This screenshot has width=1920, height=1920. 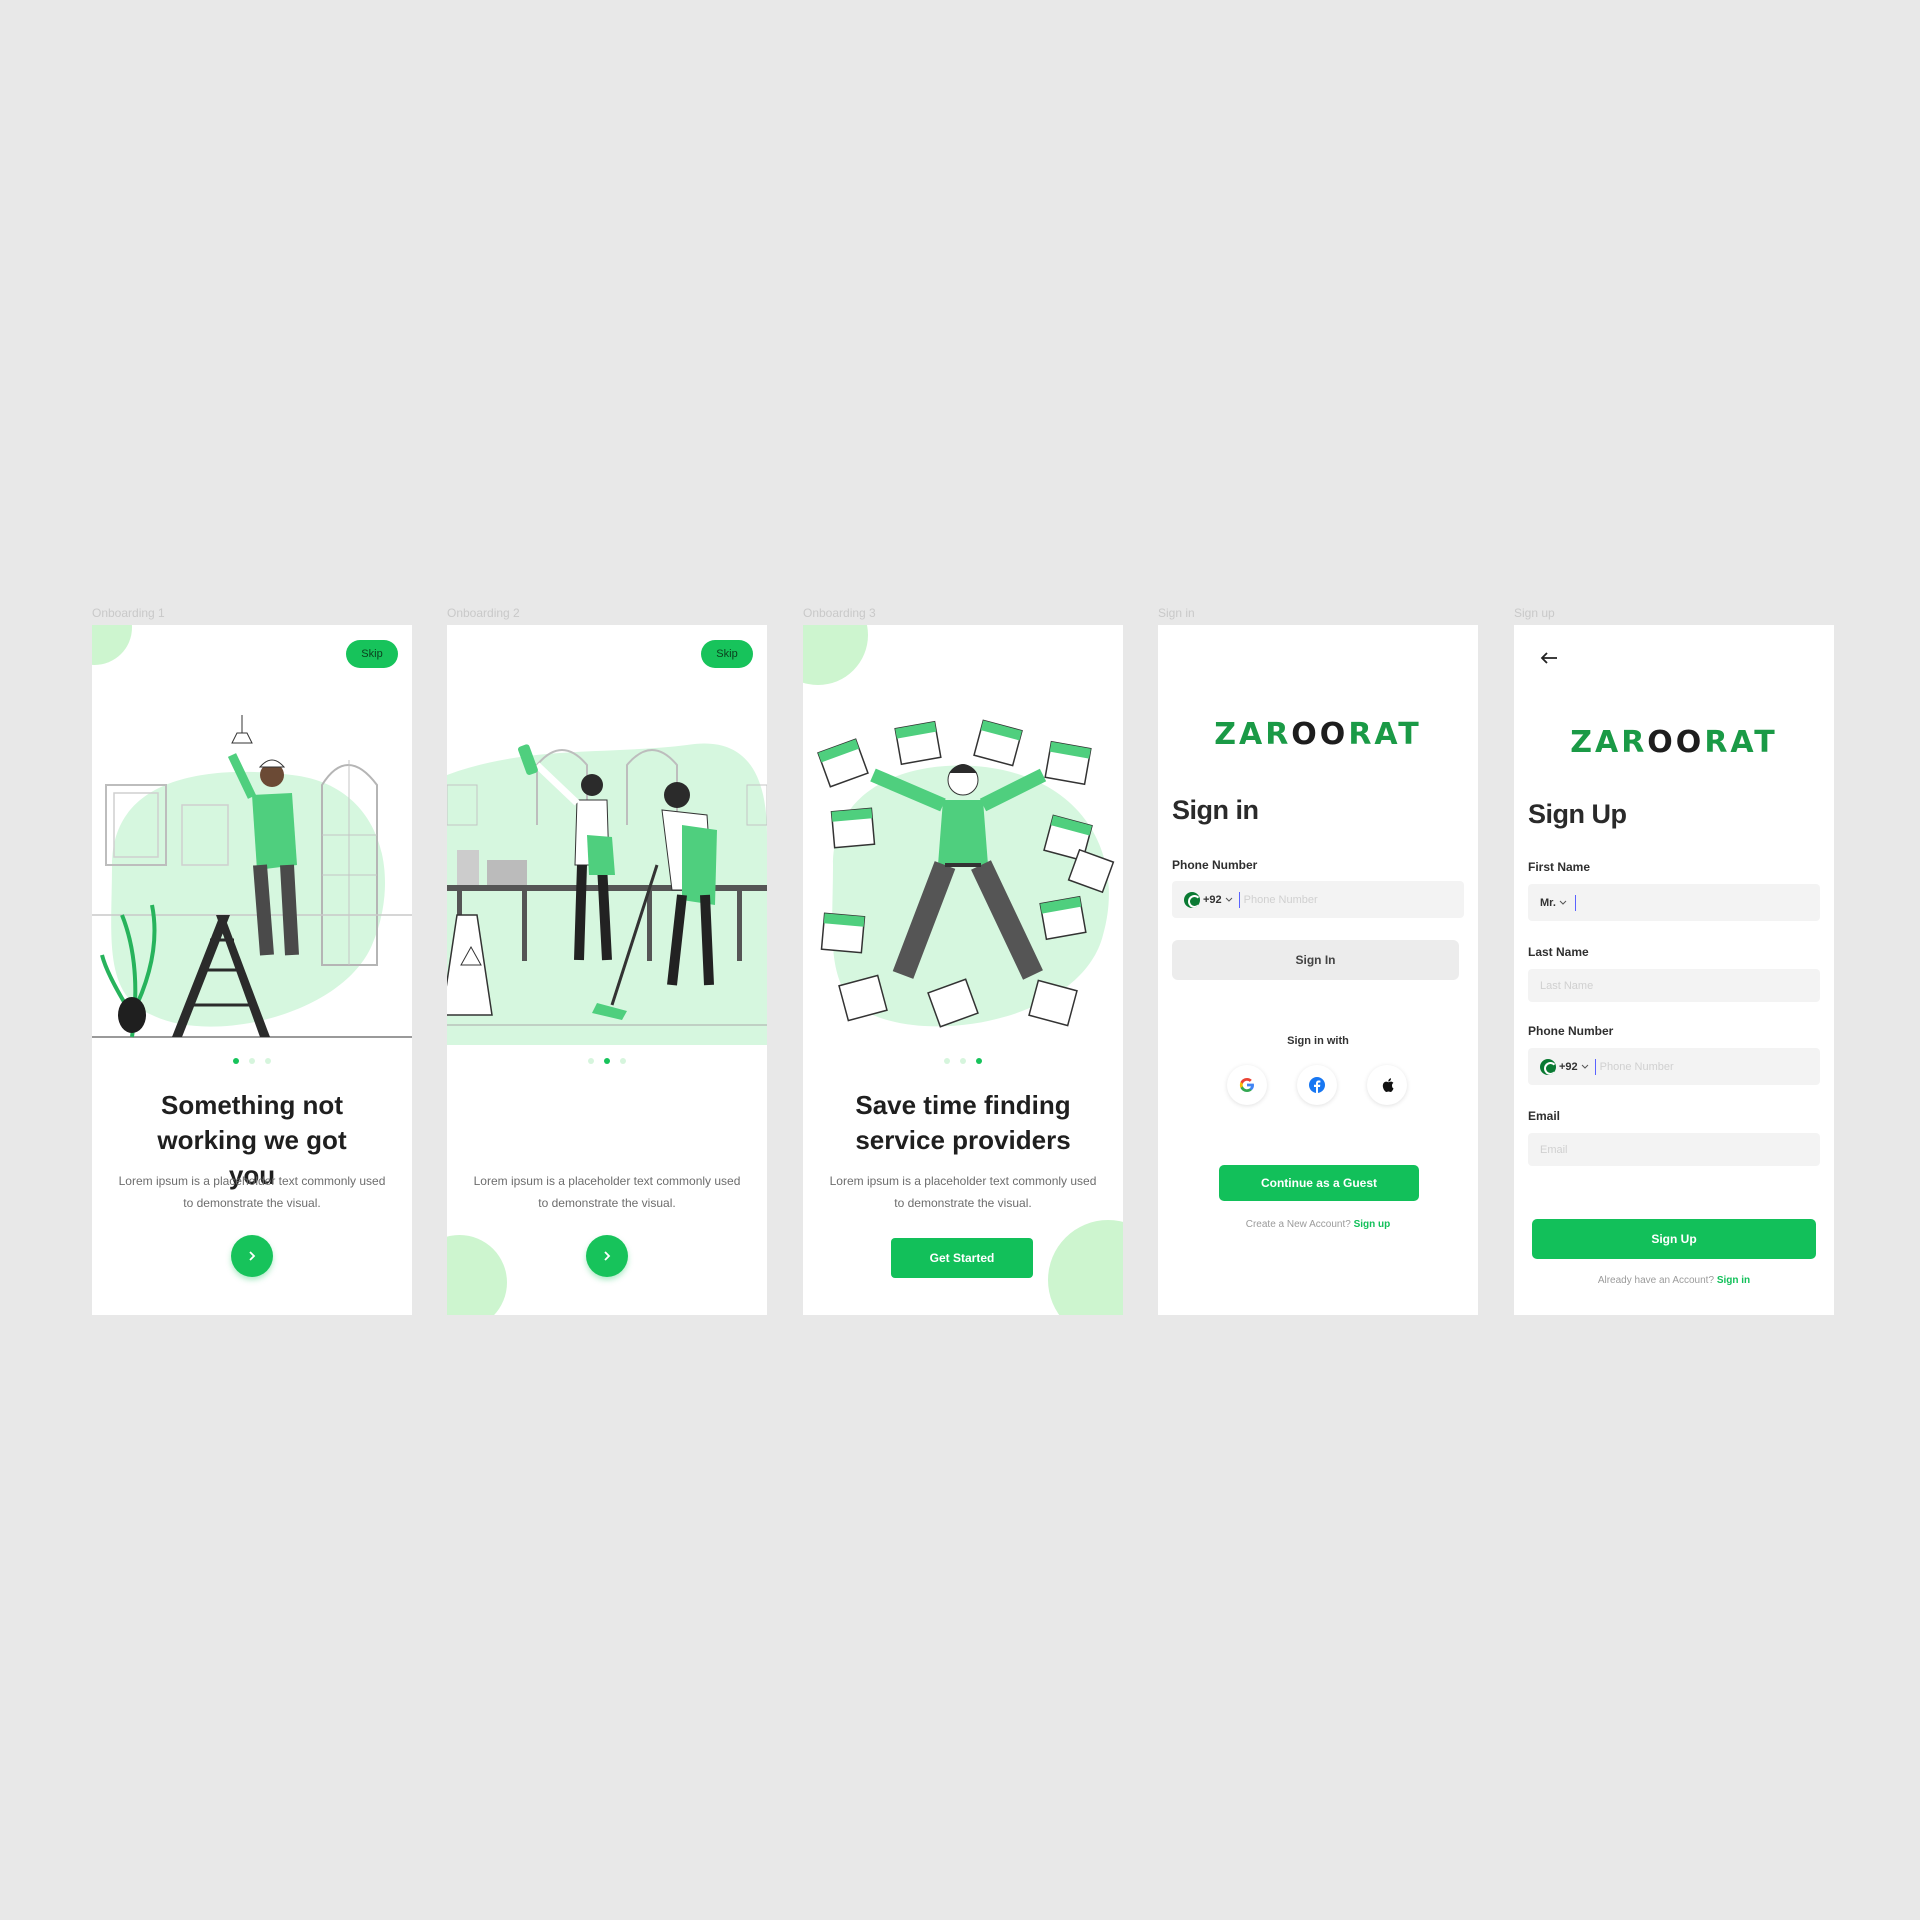 I want to click on calendar-person-illustration, so click(x=966, y=873).